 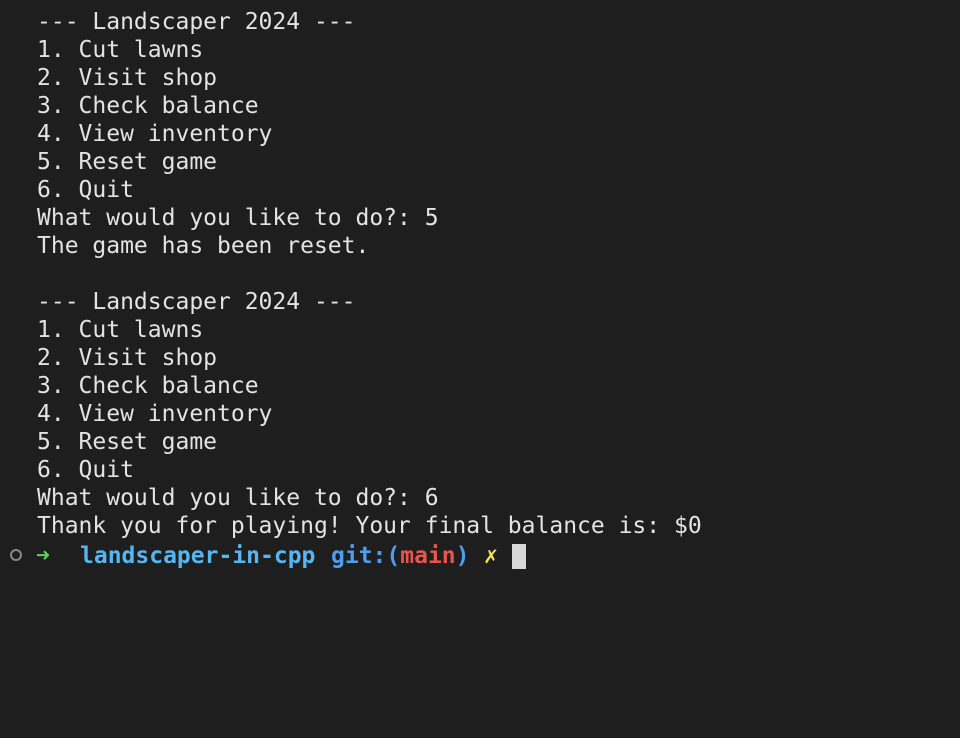 I want to click on git-status: git:(main), so click(x=400, y=556).